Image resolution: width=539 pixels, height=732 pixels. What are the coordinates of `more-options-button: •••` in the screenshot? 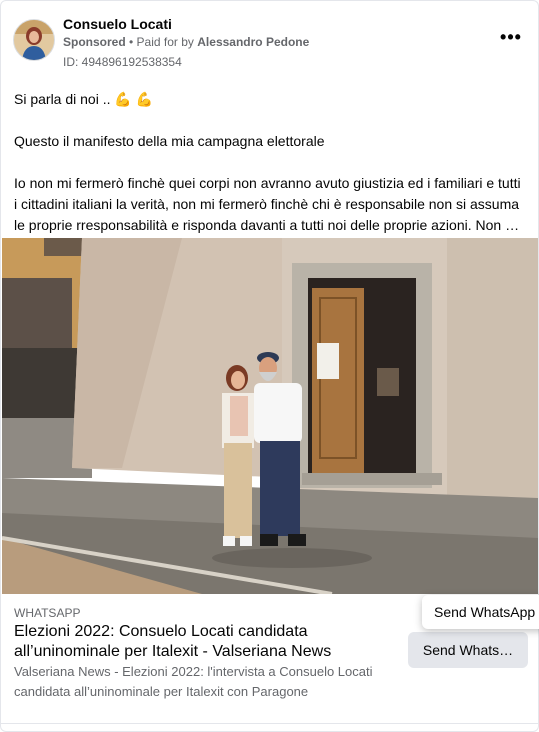 It's located at (511, 39).